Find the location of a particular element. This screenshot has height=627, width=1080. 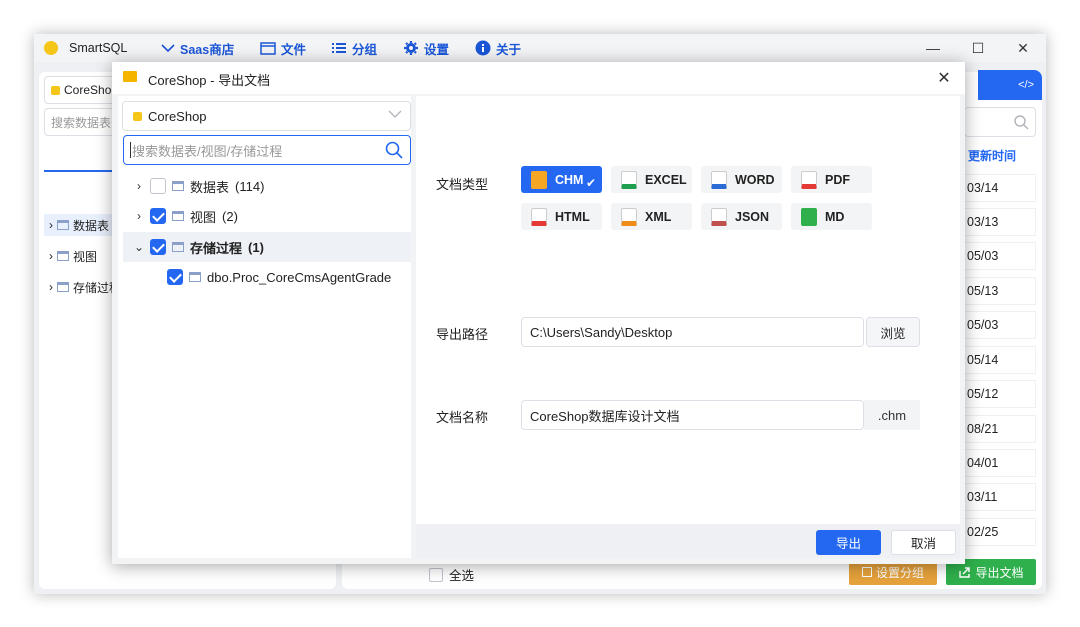

dialog-close-button: ✕ is located at coordinates (944, 78).